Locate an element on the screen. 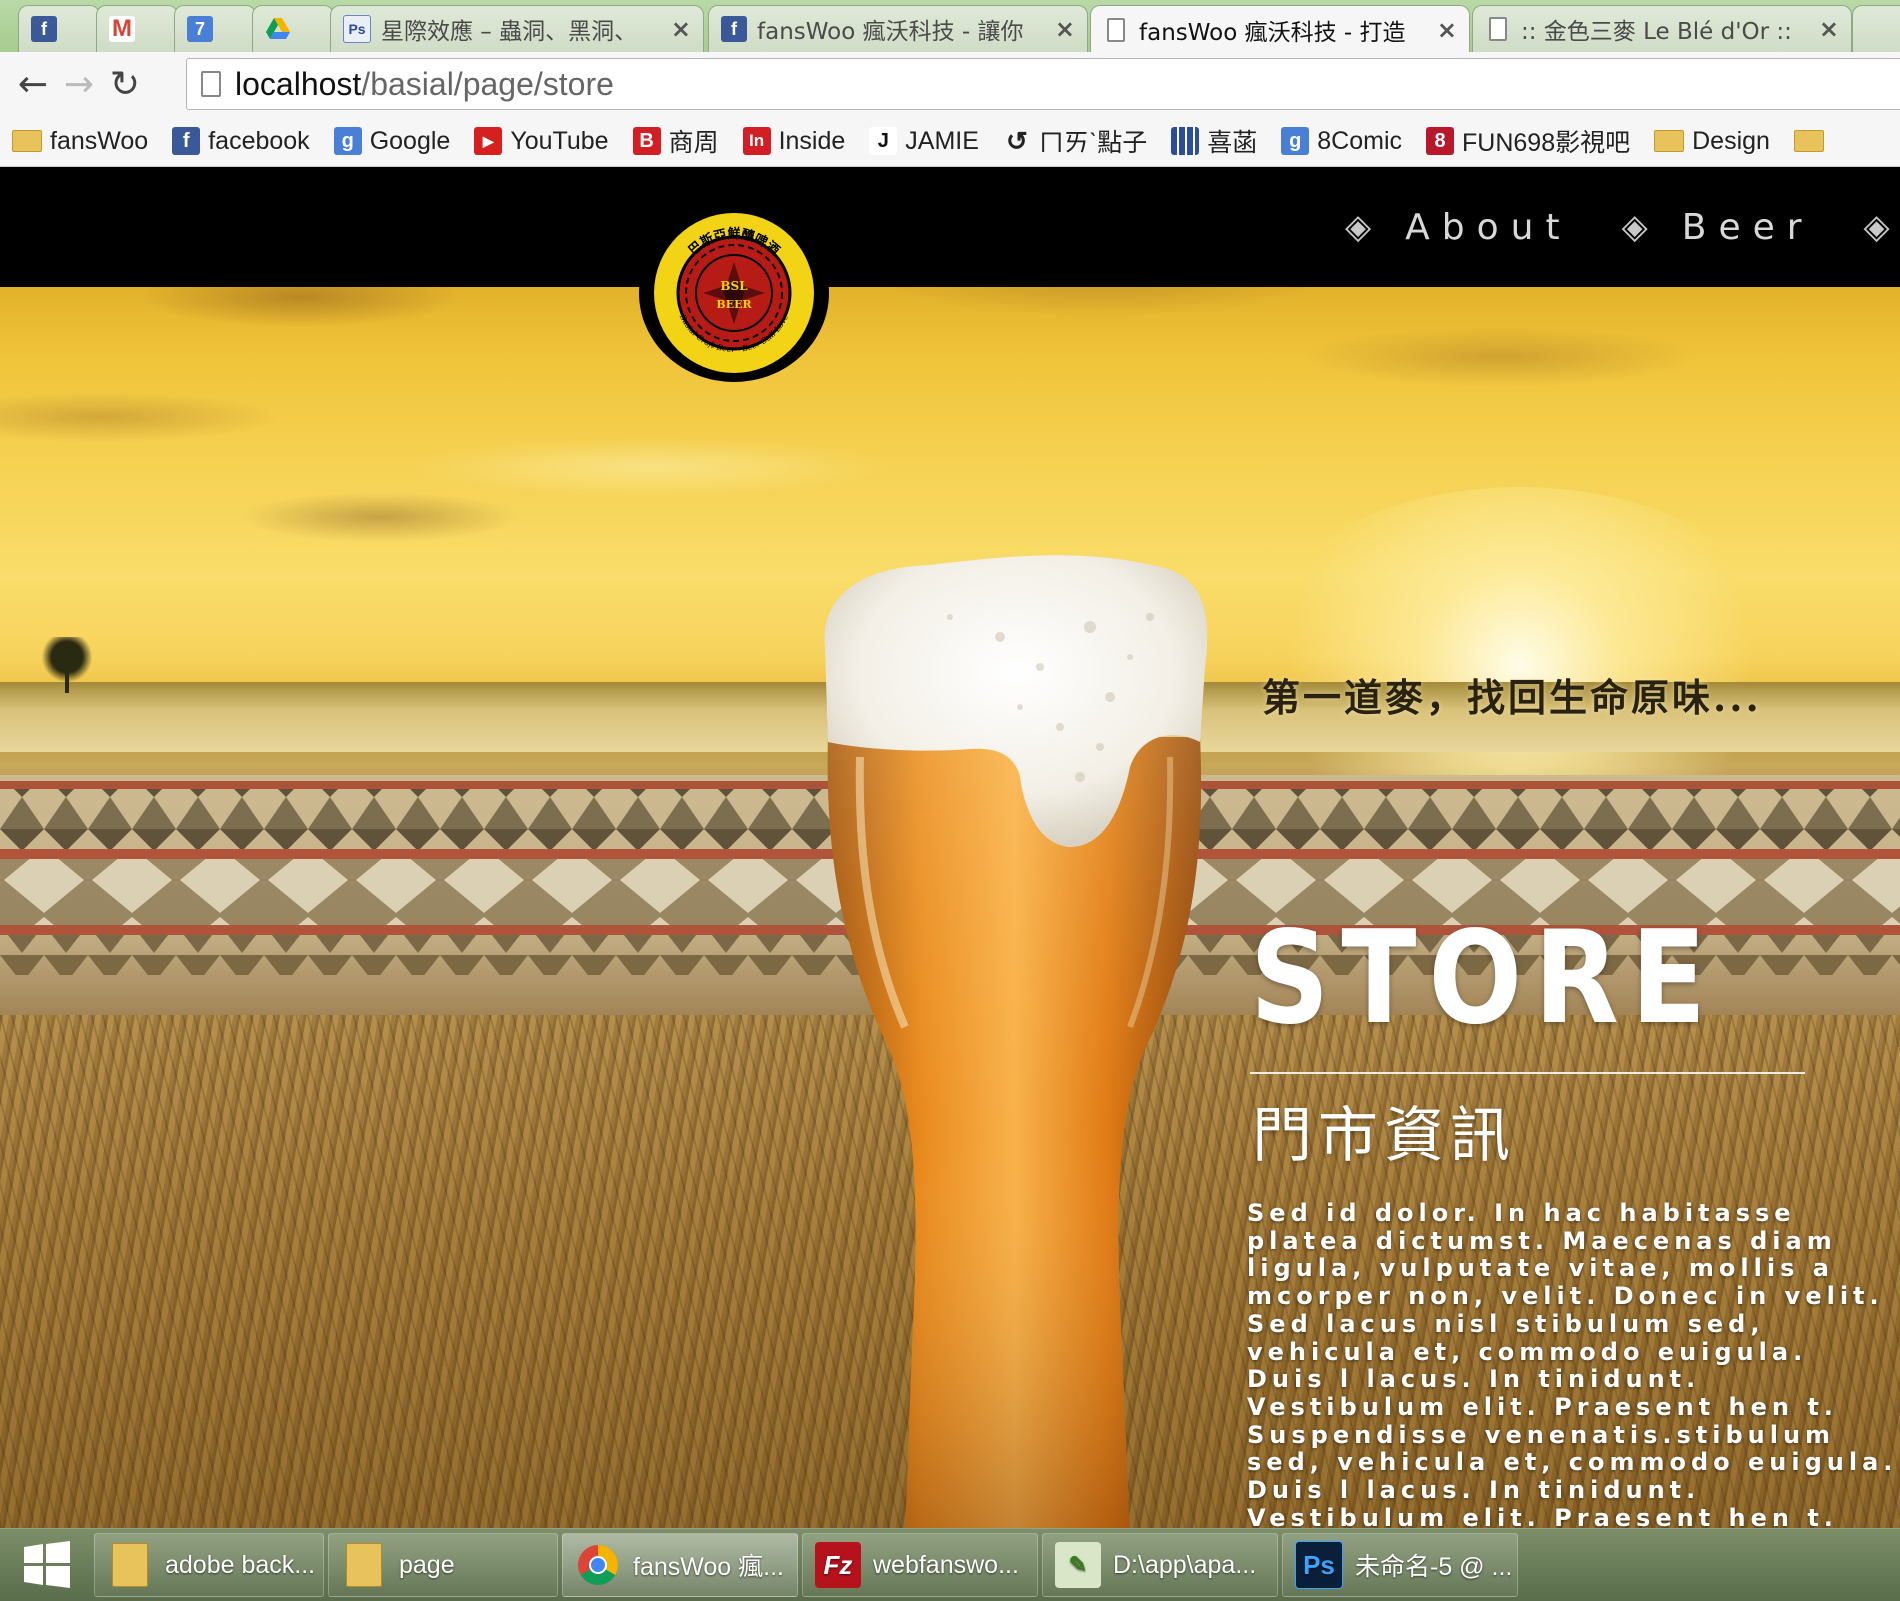 This screenshot has width=1900, height=1601. bookmark-label: fansWoo is located at coordinates (99, 140).